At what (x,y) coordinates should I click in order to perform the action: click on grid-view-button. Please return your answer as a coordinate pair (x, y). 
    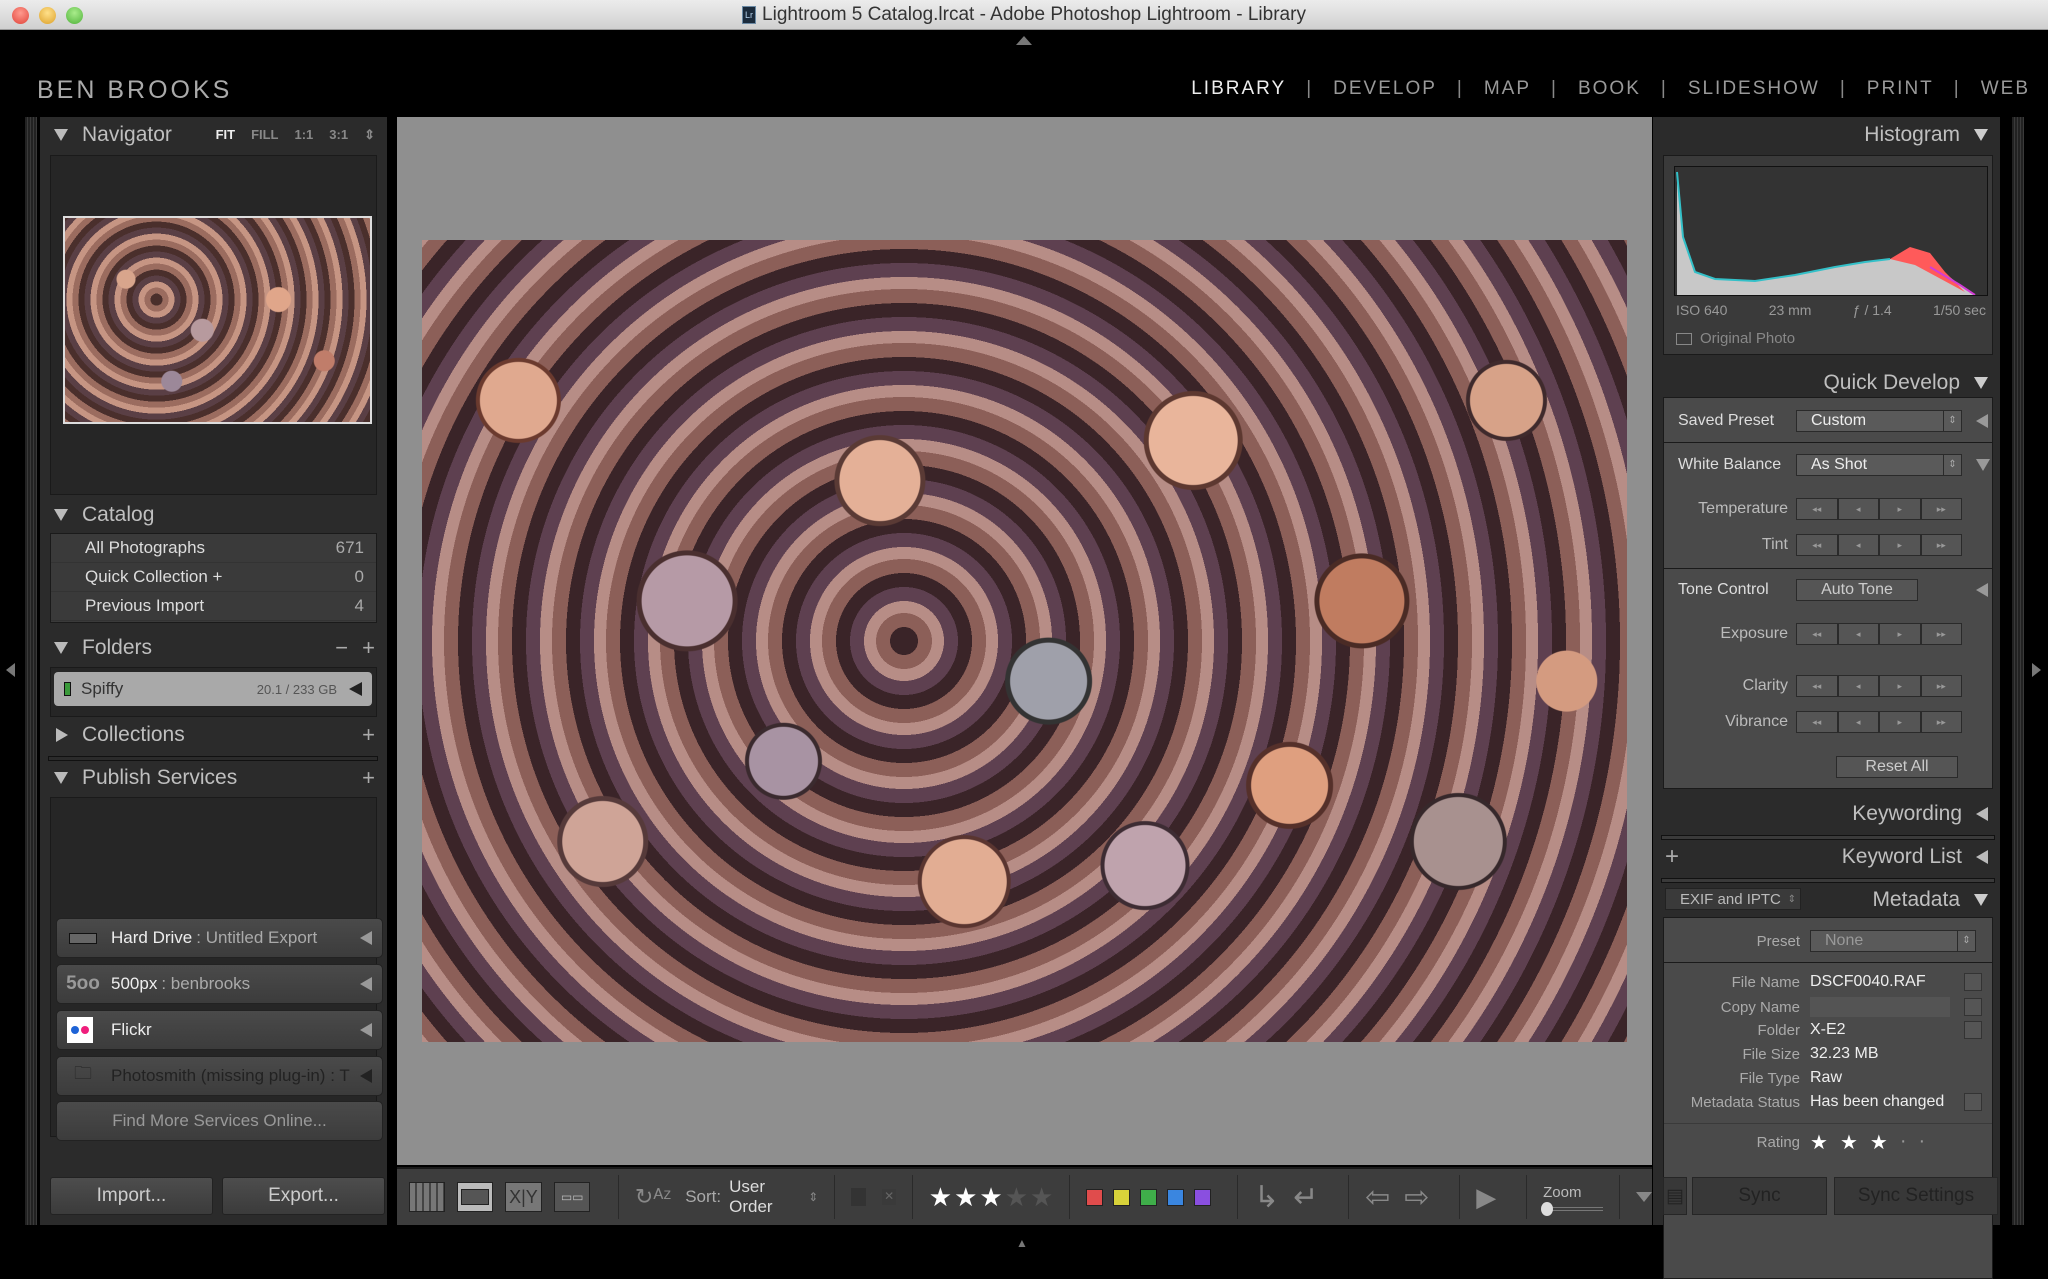
    Looking at the image, I should click on (427, 1197).